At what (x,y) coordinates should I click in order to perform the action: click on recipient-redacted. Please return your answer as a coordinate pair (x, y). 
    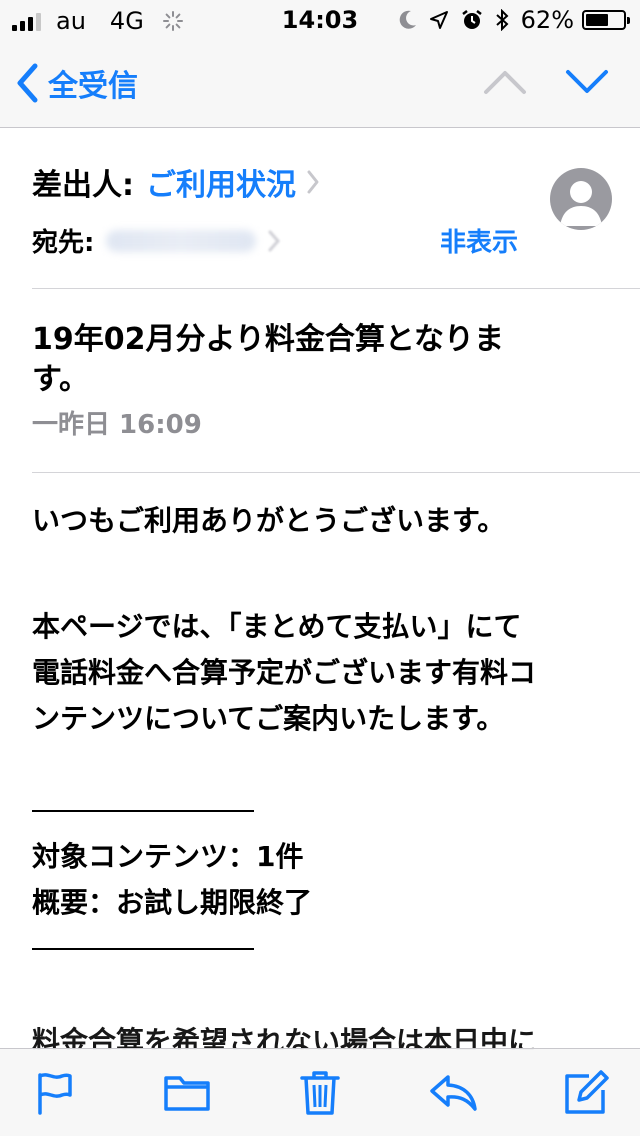
    Looking at the image, I should click on (181, 240).